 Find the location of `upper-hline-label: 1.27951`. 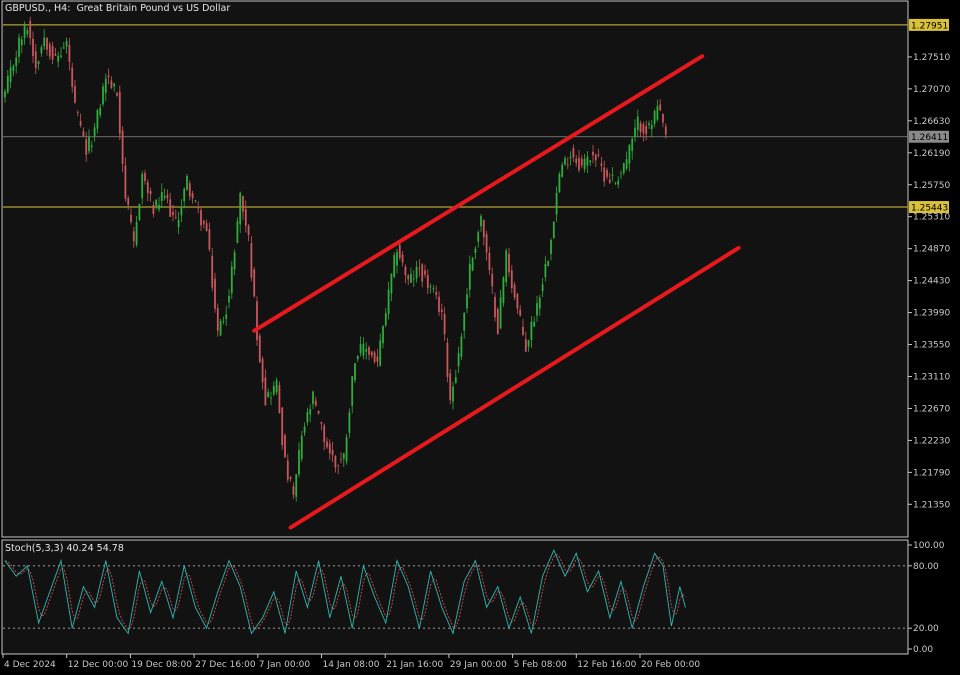

upper-hline-label: 1.27951 is located at coordinates (929, 24).